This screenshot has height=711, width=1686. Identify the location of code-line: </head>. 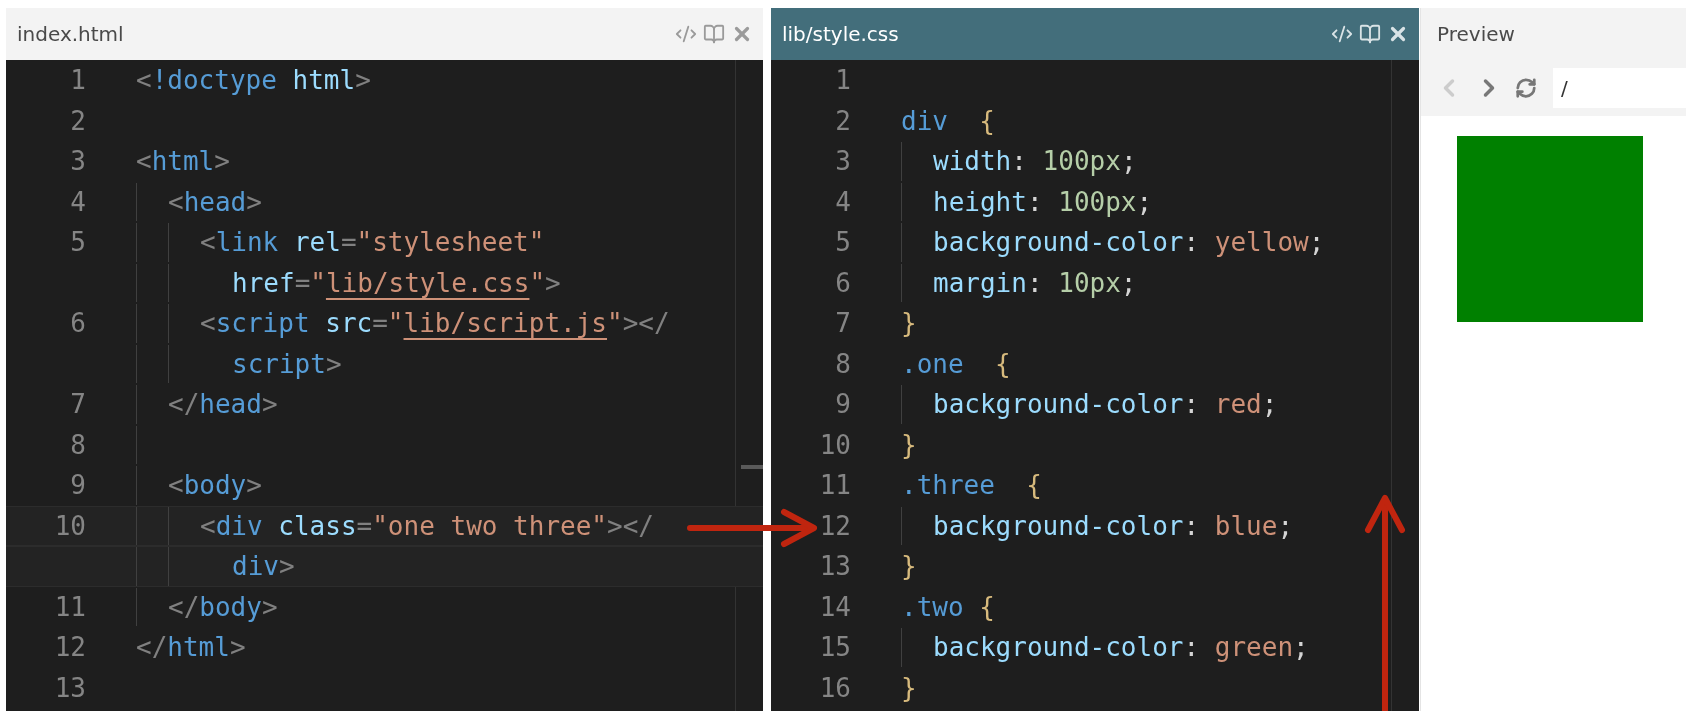
(222, 404).